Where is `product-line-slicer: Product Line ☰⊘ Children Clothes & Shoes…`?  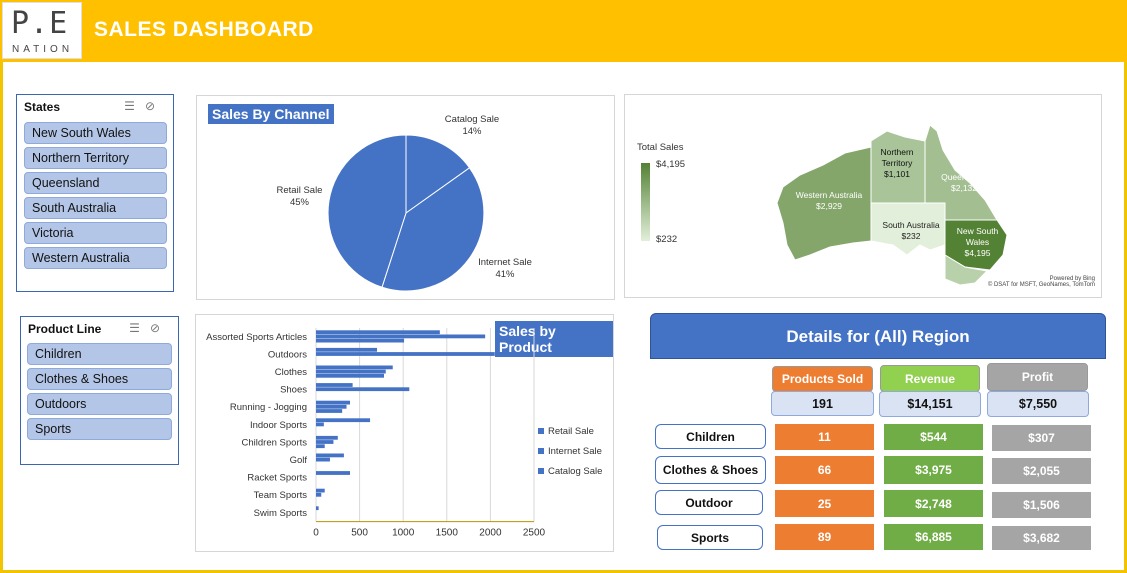 product-line-slicer: Product Line ☰⊘ Children Clothes & Shoes… is located at coordinates (99, 390).